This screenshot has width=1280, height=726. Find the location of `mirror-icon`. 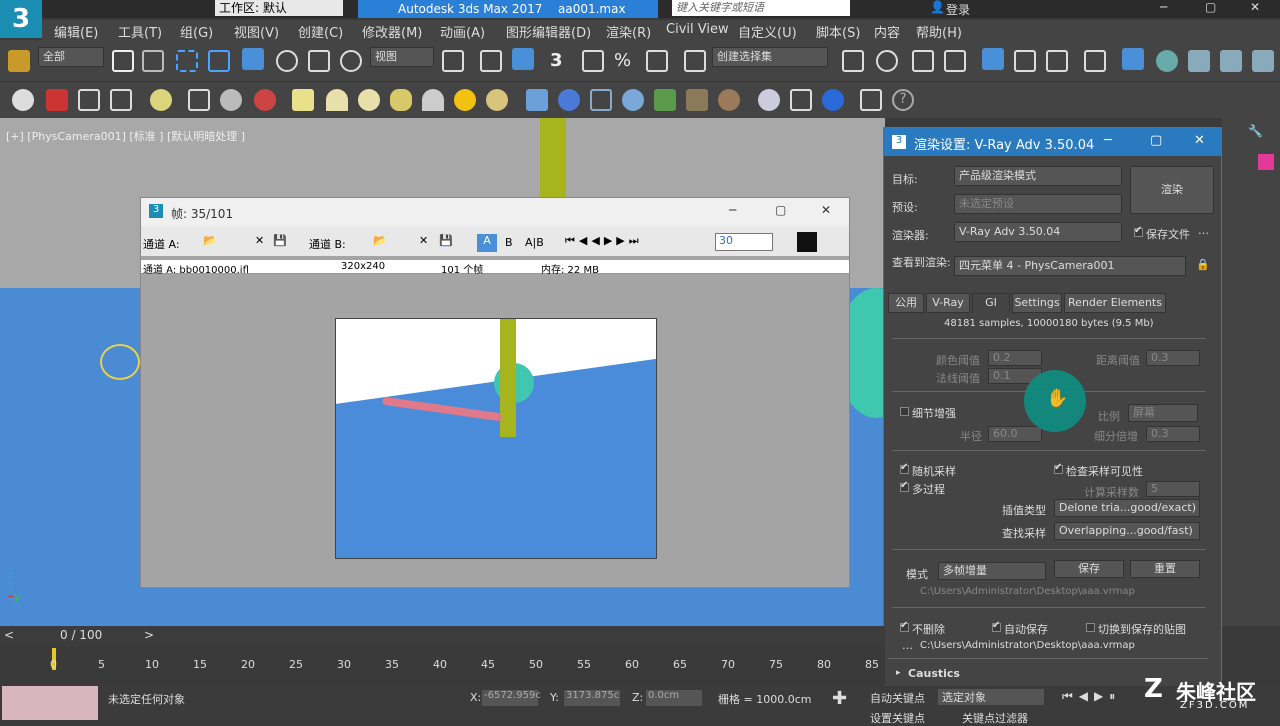

mirror-icon is located at coordinates (853, 61).